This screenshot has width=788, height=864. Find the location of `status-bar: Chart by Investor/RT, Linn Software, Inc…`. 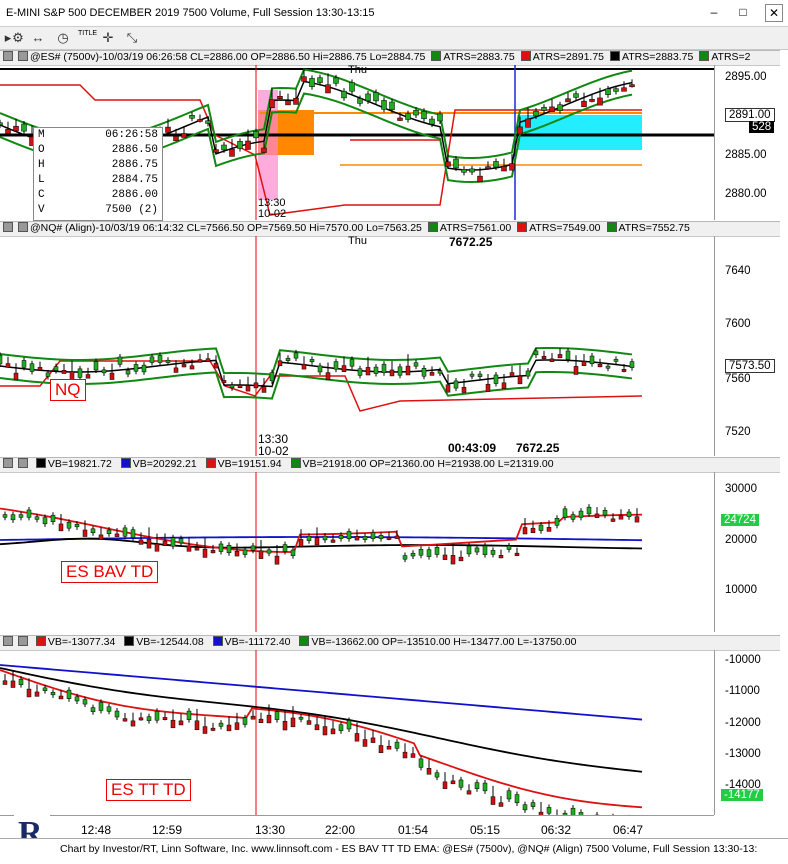

status-bar: Chart by Investor/RT, Linn Software, Inc… is located at coordinates (394, 851).